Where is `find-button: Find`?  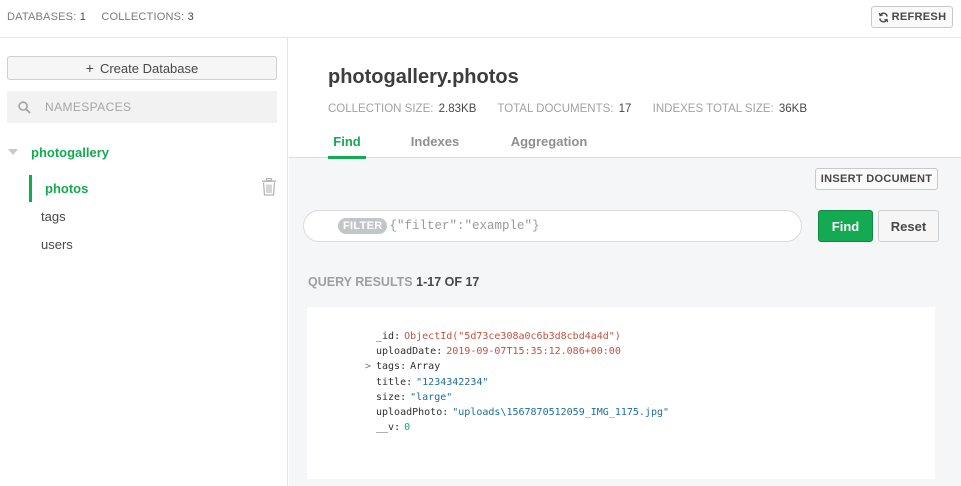
find-button: Find is located at coordinates (845, 226).